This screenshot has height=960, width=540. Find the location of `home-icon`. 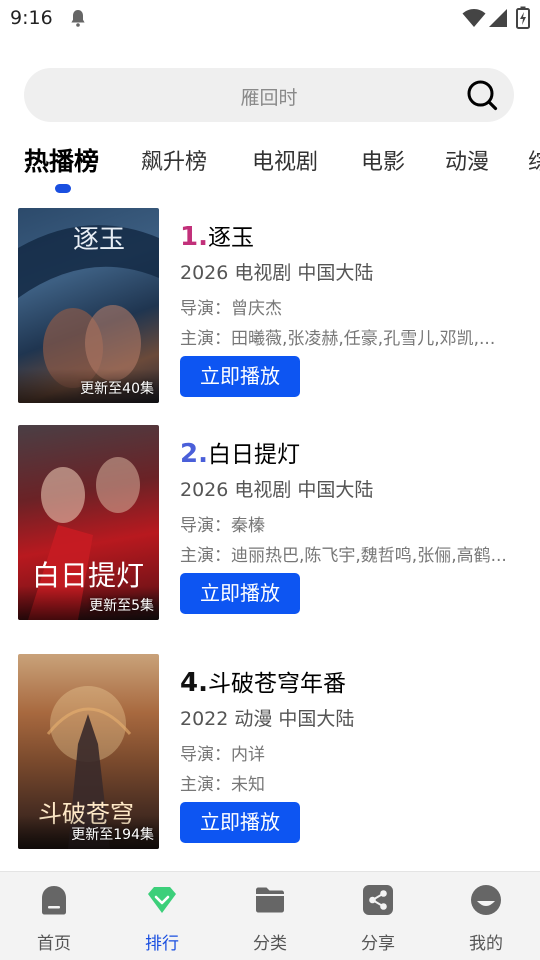

home-icon is located at coordinates (54, 900).